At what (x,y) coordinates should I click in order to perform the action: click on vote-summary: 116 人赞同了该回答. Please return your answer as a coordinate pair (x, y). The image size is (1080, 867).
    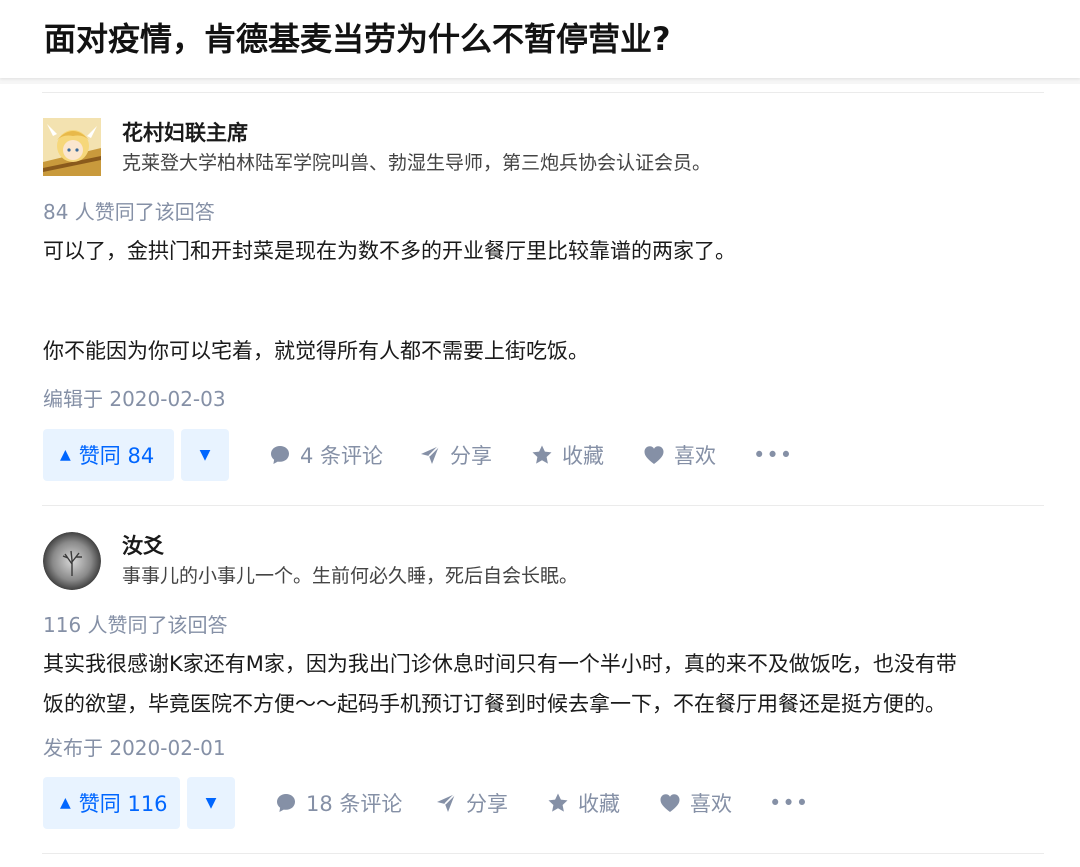
    Looking at the image, I should click on (135, 623).